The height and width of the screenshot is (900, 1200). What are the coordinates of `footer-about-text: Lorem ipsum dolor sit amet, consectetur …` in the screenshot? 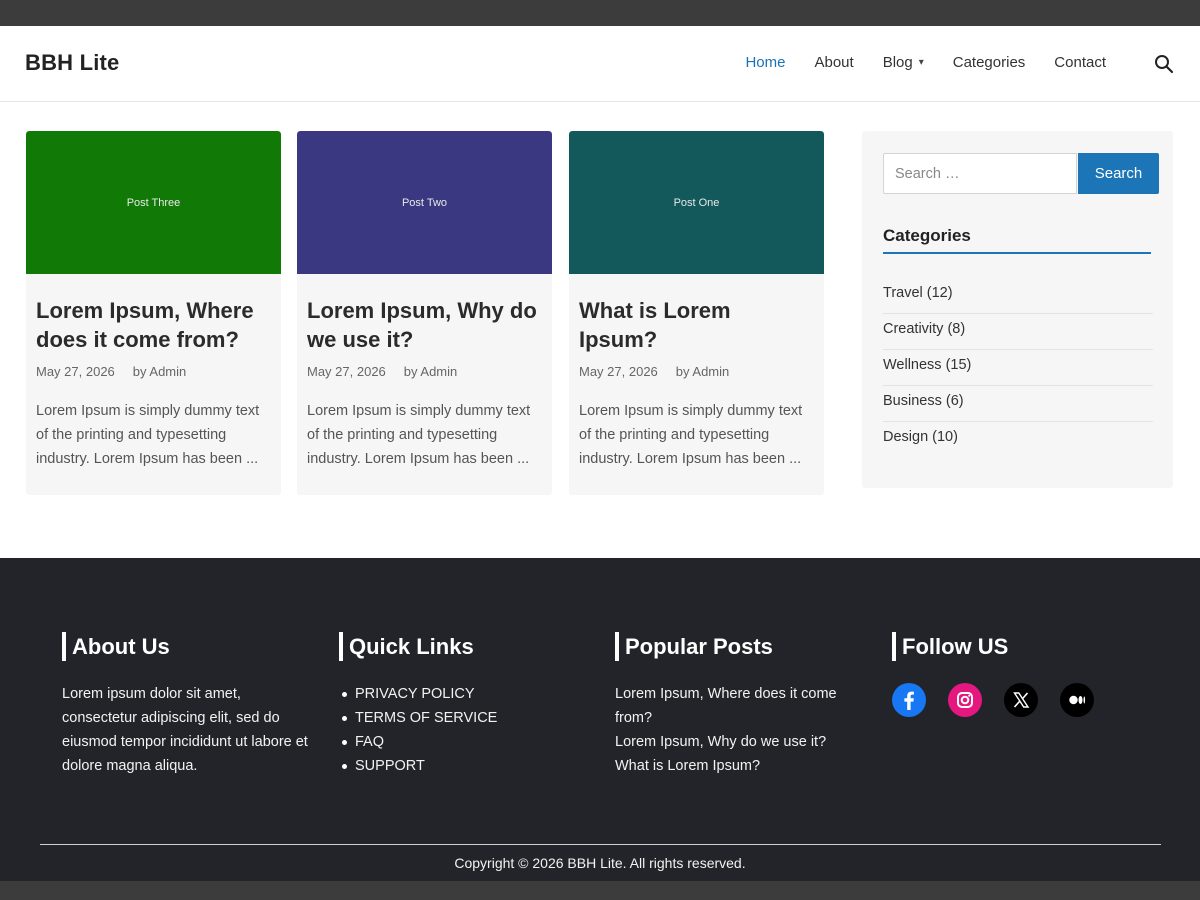 It's located at (185, 730).